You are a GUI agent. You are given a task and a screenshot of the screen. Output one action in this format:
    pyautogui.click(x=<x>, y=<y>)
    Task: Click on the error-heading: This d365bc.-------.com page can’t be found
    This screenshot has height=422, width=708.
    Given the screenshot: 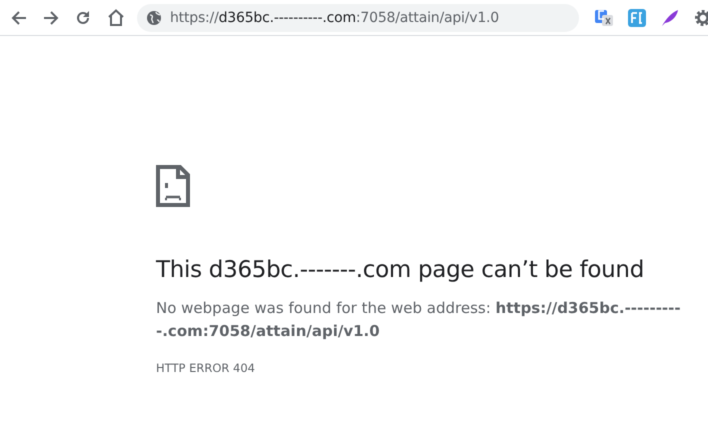 What is the action you would take?
    pyautogui.click(x=401, y=270)
    